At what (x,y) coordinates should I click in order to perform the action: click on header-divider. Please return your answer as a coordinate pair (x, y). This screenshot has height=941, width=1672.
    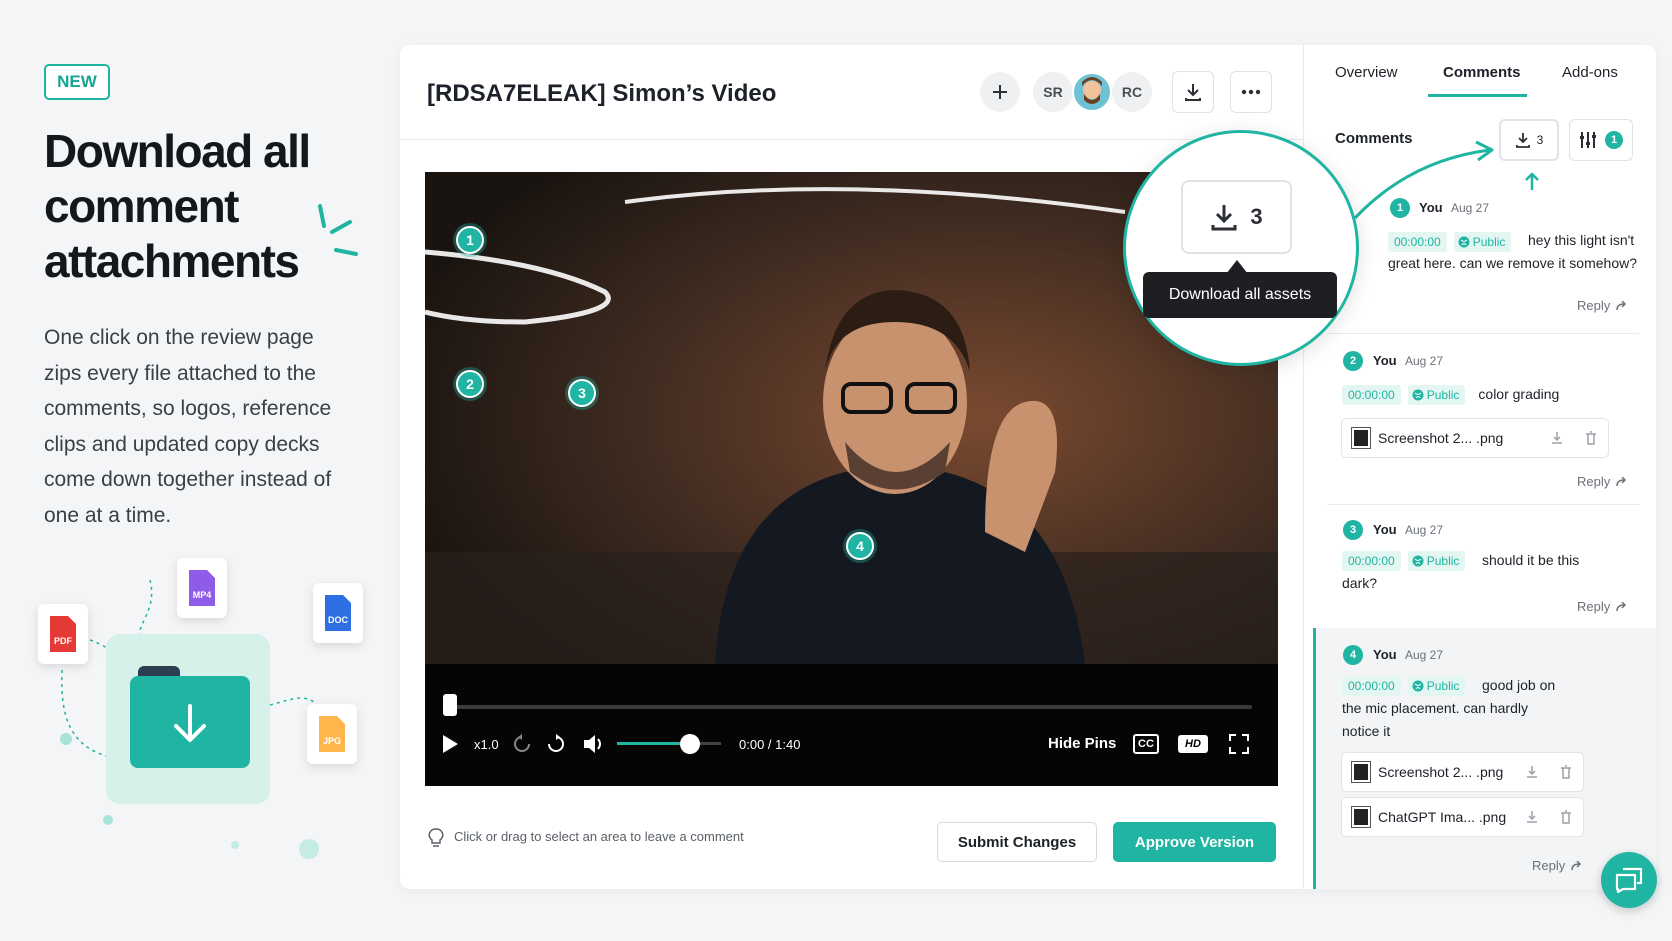
    Looking at the image, I should click on (852, 139).